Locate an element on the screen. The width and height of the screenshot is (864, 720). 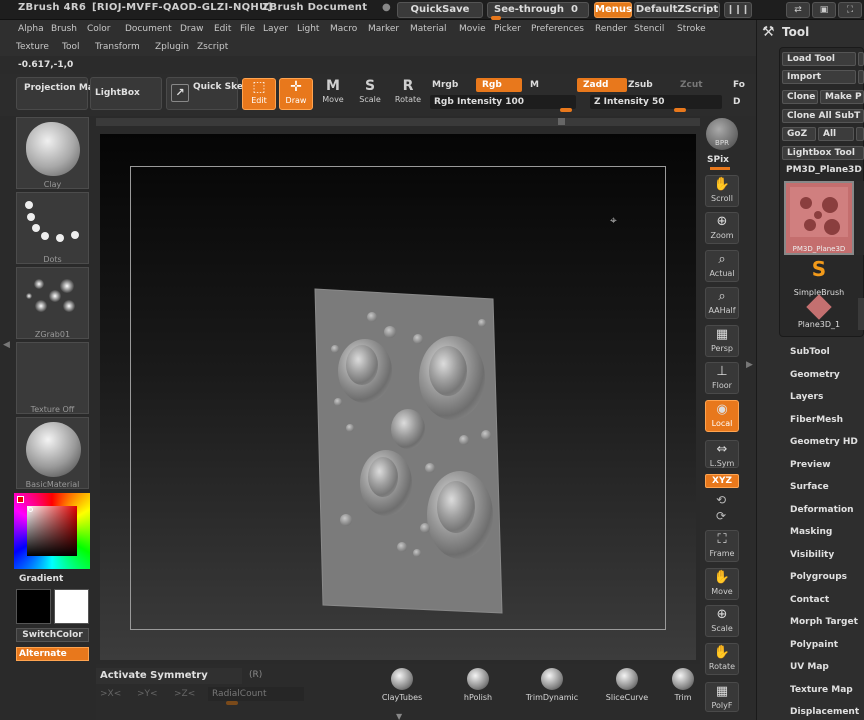
load-tool-button: Load Tool is located at coordinates (819, 59).